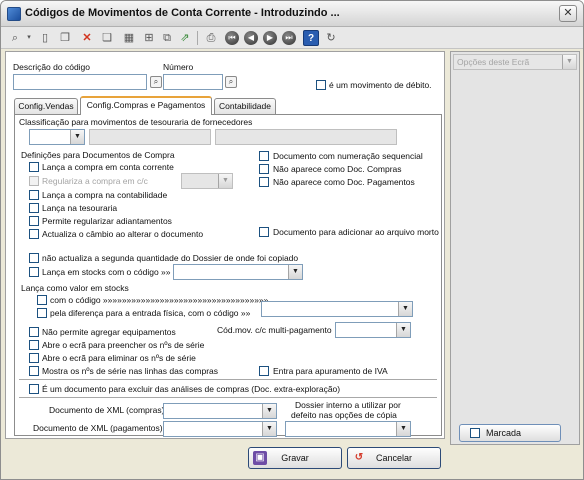 This screenshot has height=480, width=584. Describe the element at coordinates (373, 330) in the screenshot. I see `multi-pagamento-select: ▼` at that location.